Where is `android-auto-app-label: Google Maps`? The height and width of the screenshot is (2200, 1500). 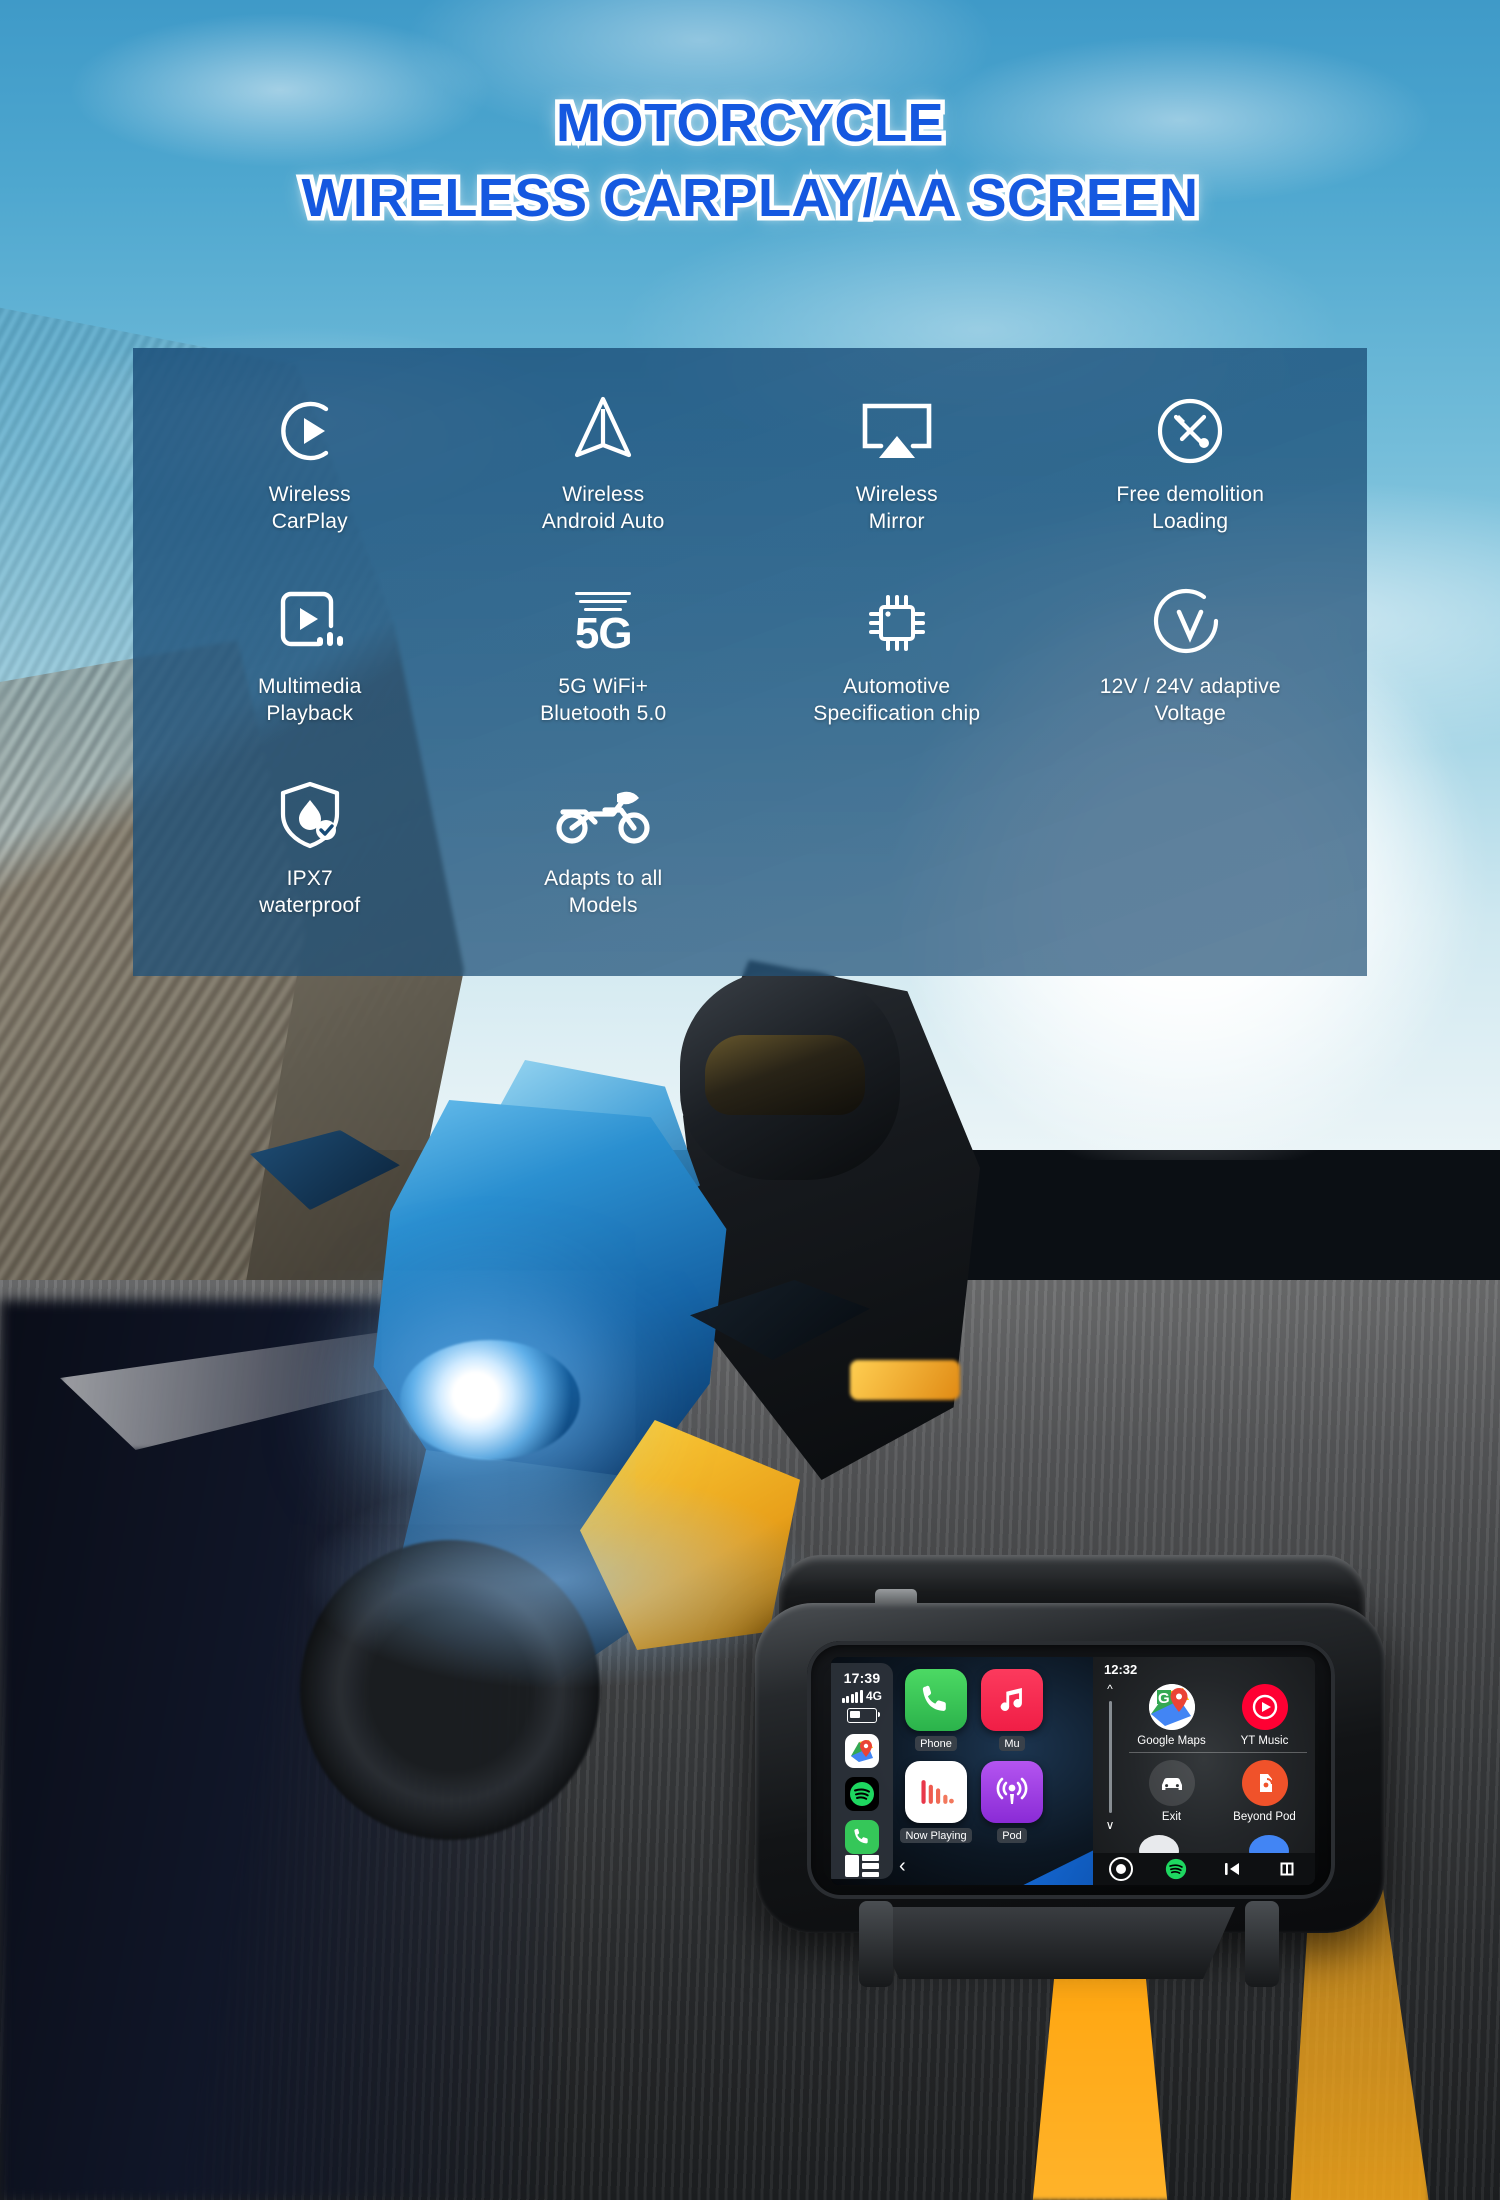
android-auto-app-label: Google Maps is located at coordinates (1171, 1741).